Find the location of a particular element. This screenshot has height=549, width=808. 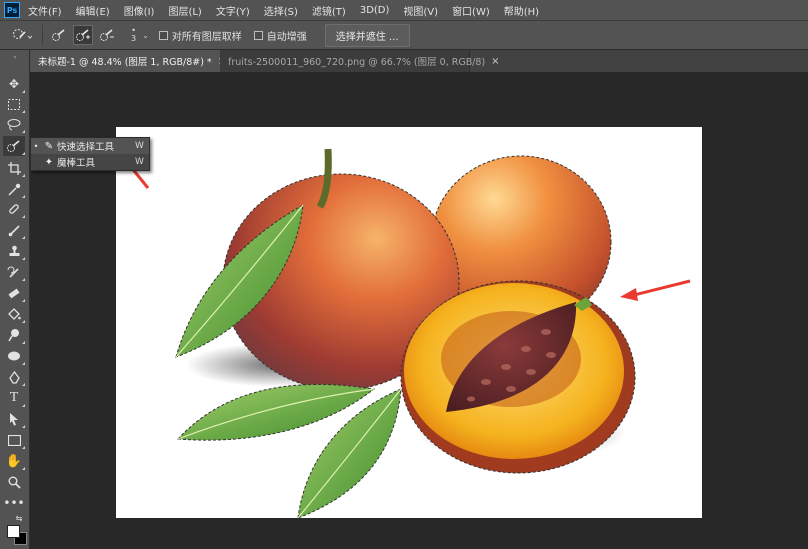

clone-stamp-tool is located at coordinates (14, 251).